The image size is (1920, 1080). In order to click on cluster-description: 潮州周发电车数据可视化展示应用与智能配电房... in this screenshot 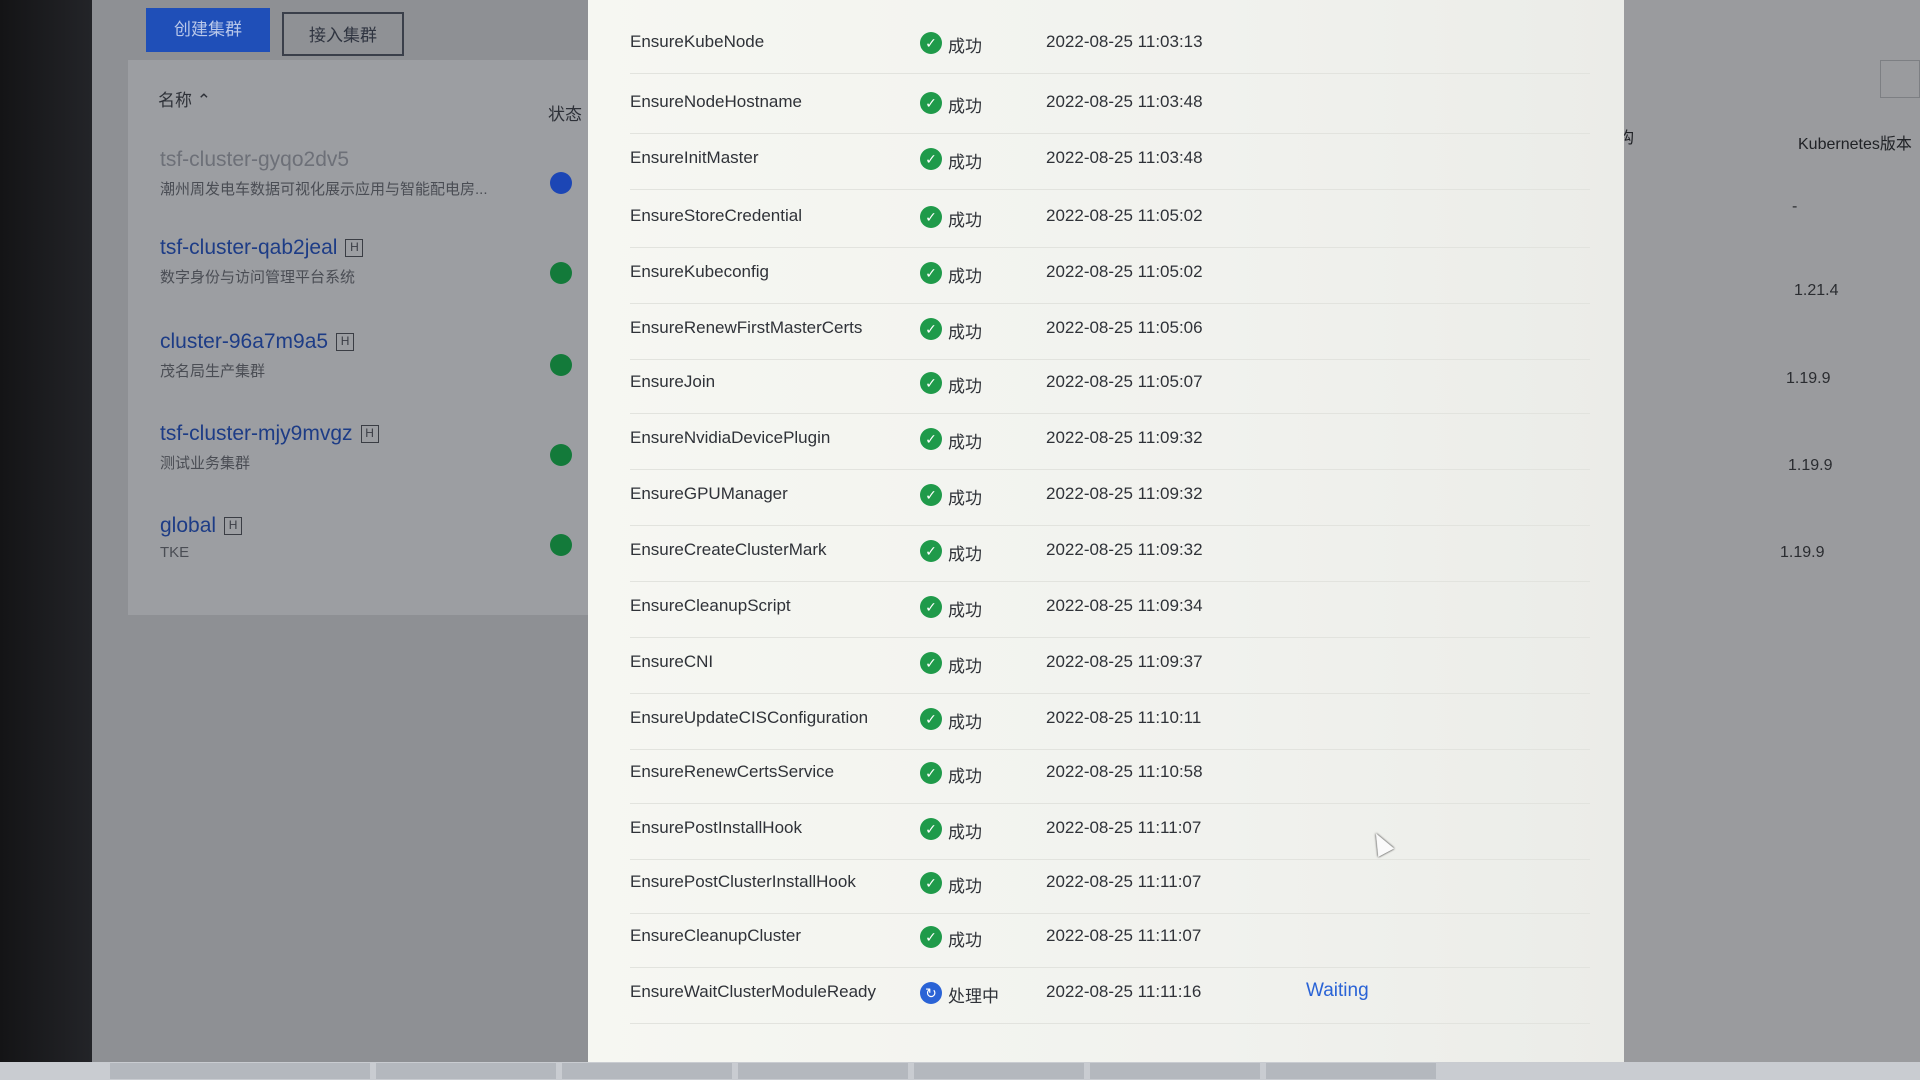, I will do `click(324, 189)`.